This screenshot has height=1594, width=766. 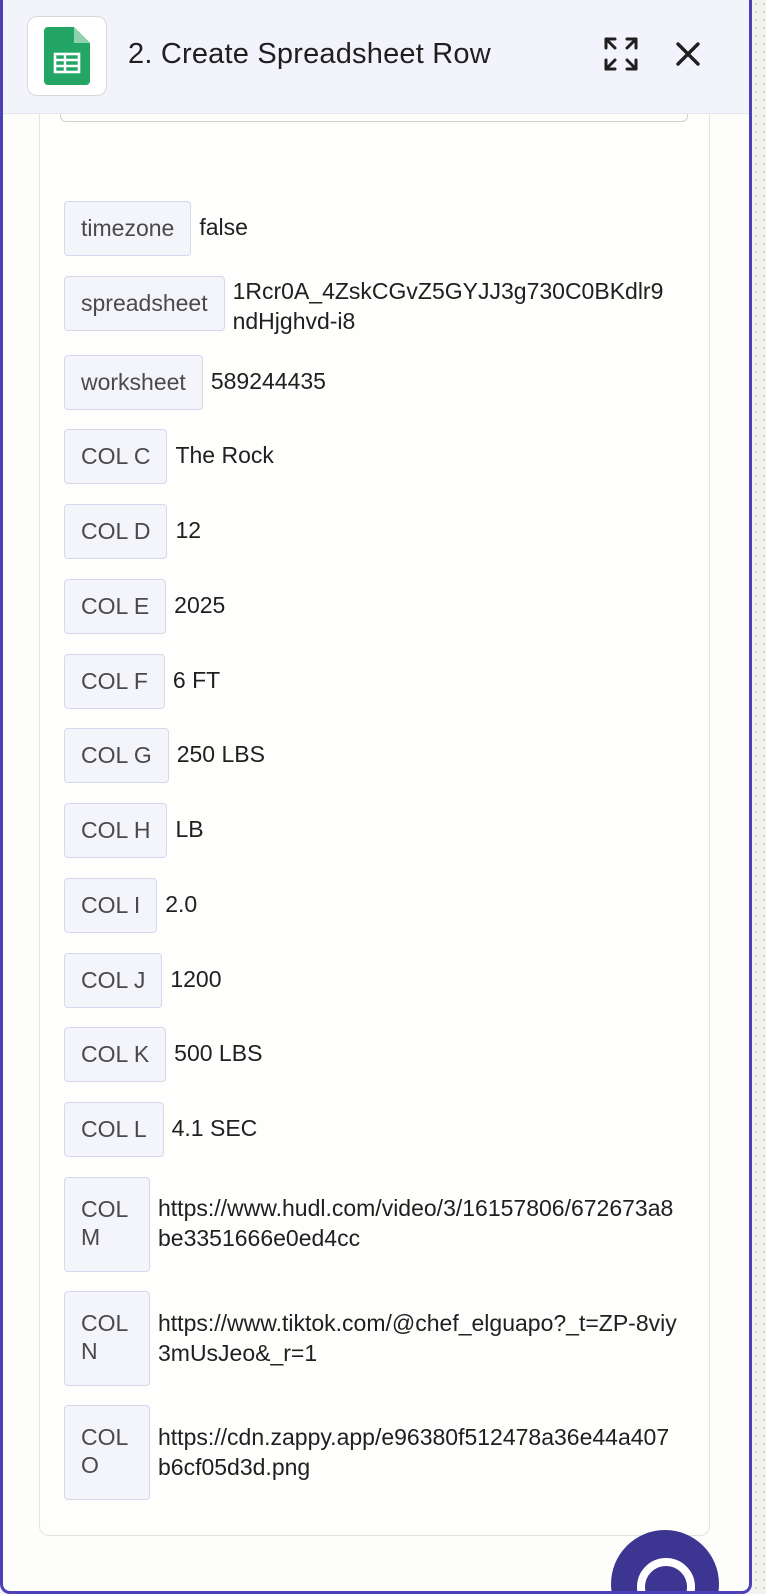 I want to click on row-value: 6 FT, so click(x=196, y=680).